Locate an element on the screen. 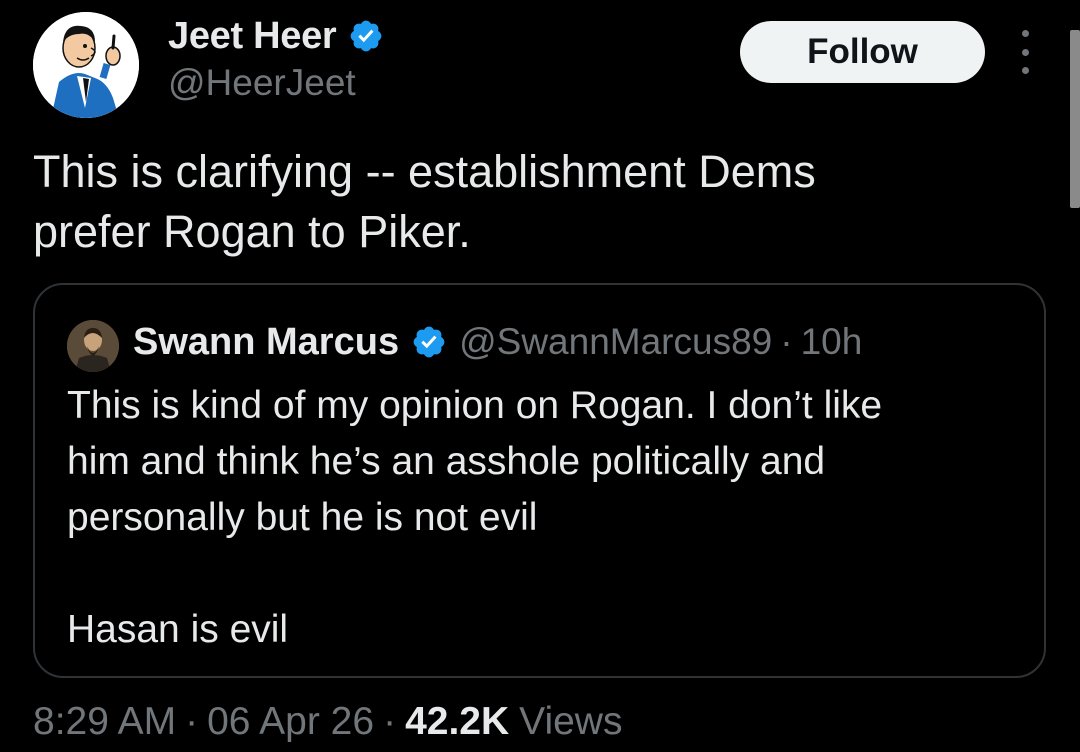 The width and height of the screenshot is (1080, 752). tweet-date: 06 Apr 26 is located at coordinates (290, 722).